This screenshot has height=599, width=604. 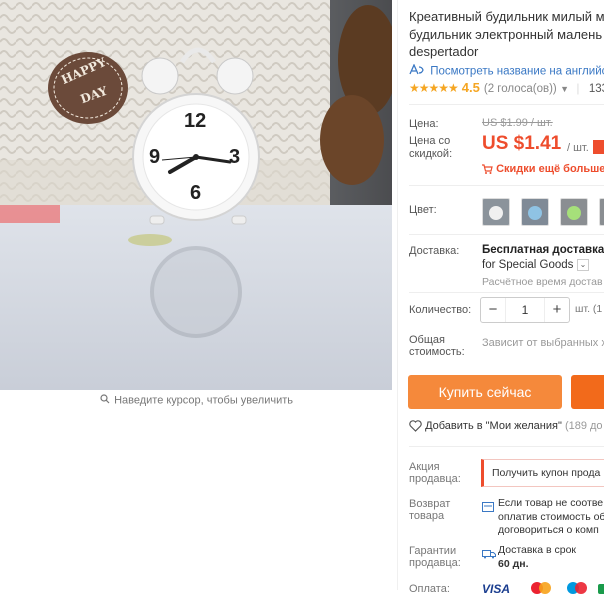 I want to click on promo-label: Скидки ещё больше в, so click(x=550, y=169).